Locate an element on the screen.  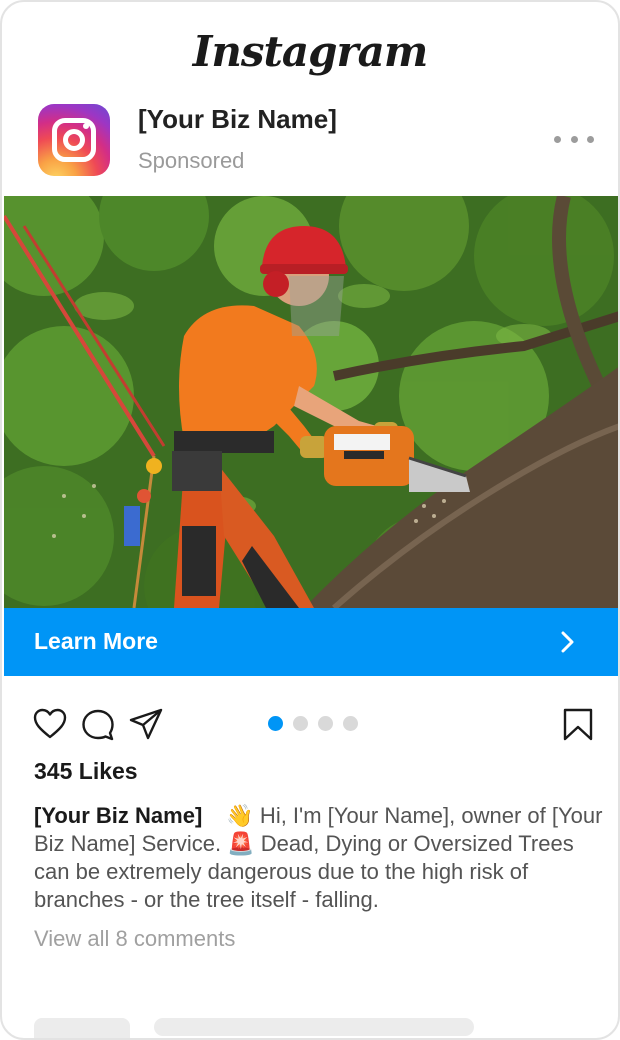
learn-more-label: Learn More is located at coordinates (96, 641).